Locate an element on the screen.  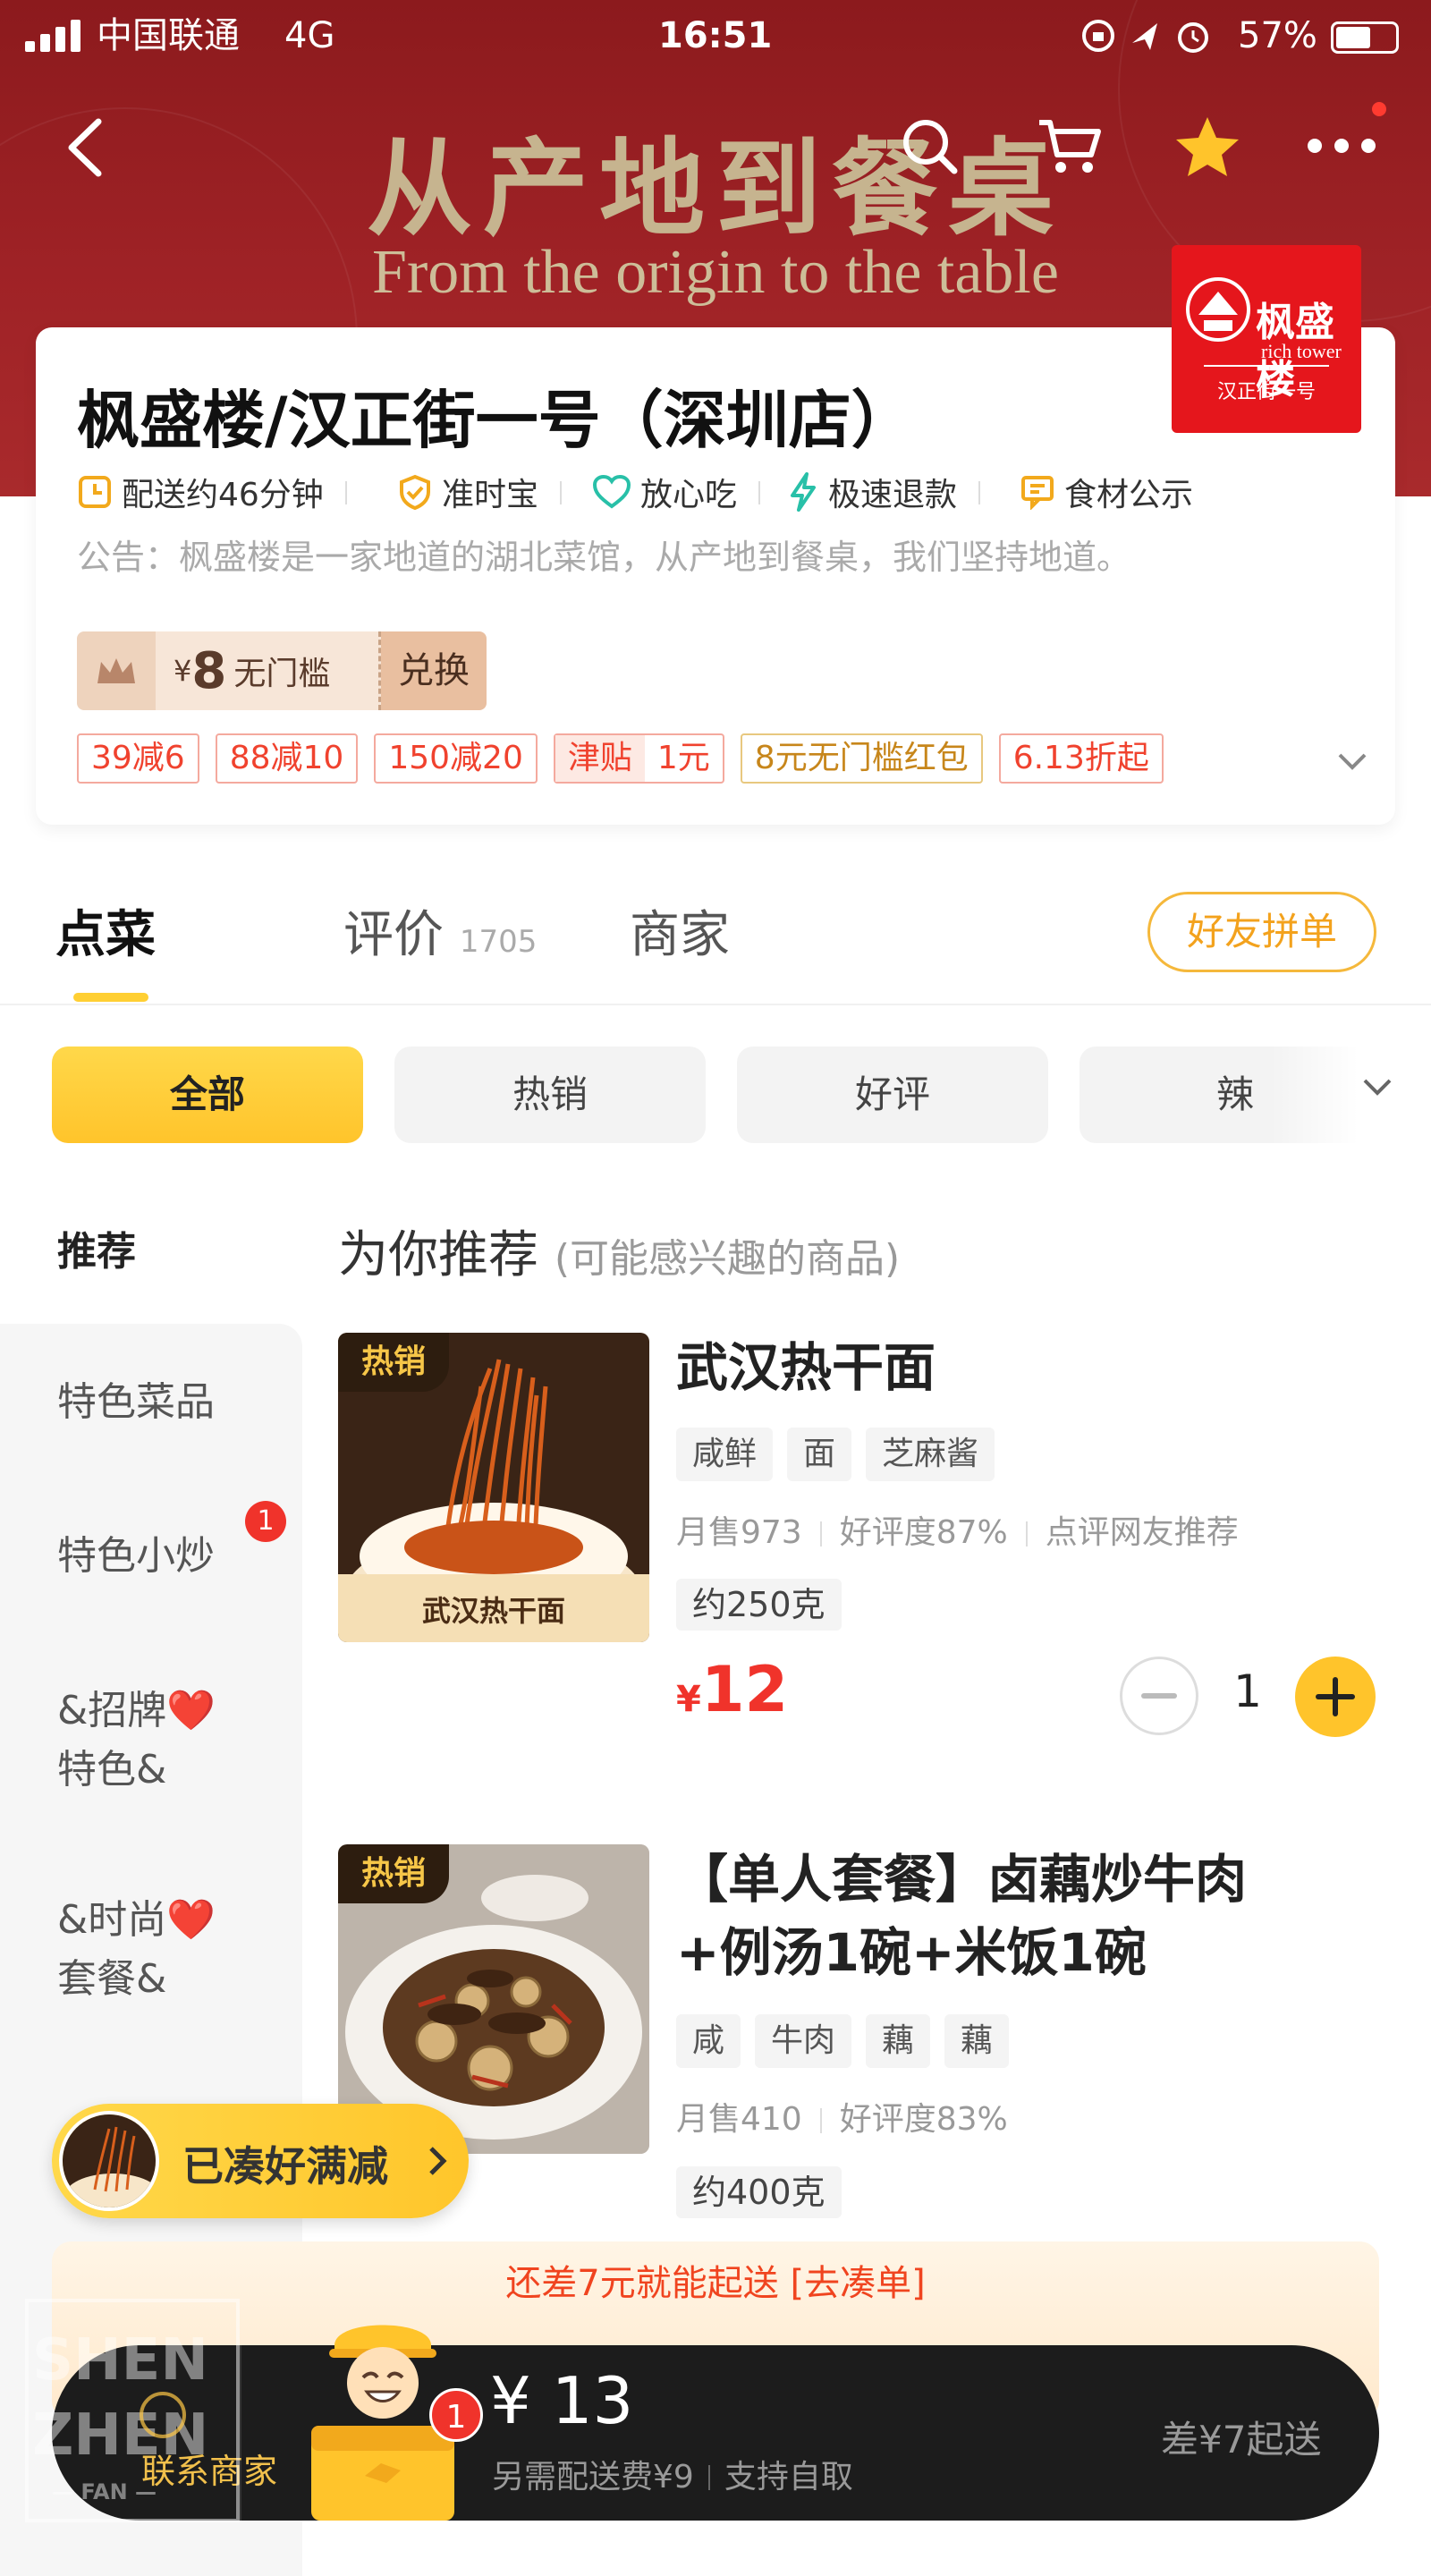
sidebar-item-featured: 特色菜品 is located at coordinates (136, 1402).